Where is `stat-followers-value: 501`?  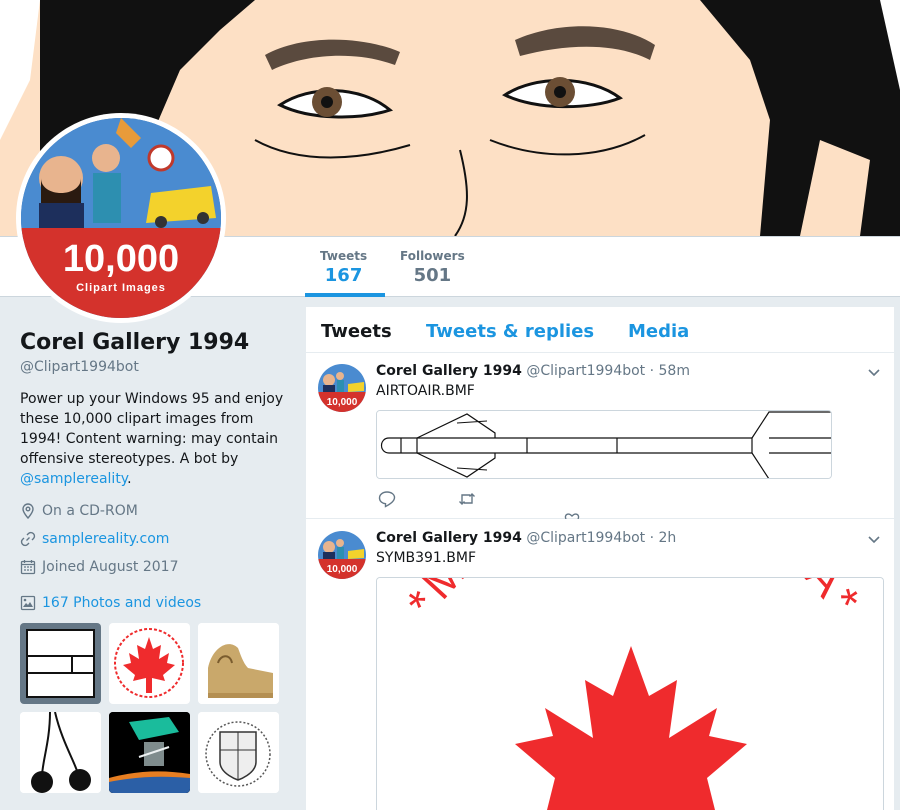 stat-followers-value: 501 is located at coordinates (432, 275).